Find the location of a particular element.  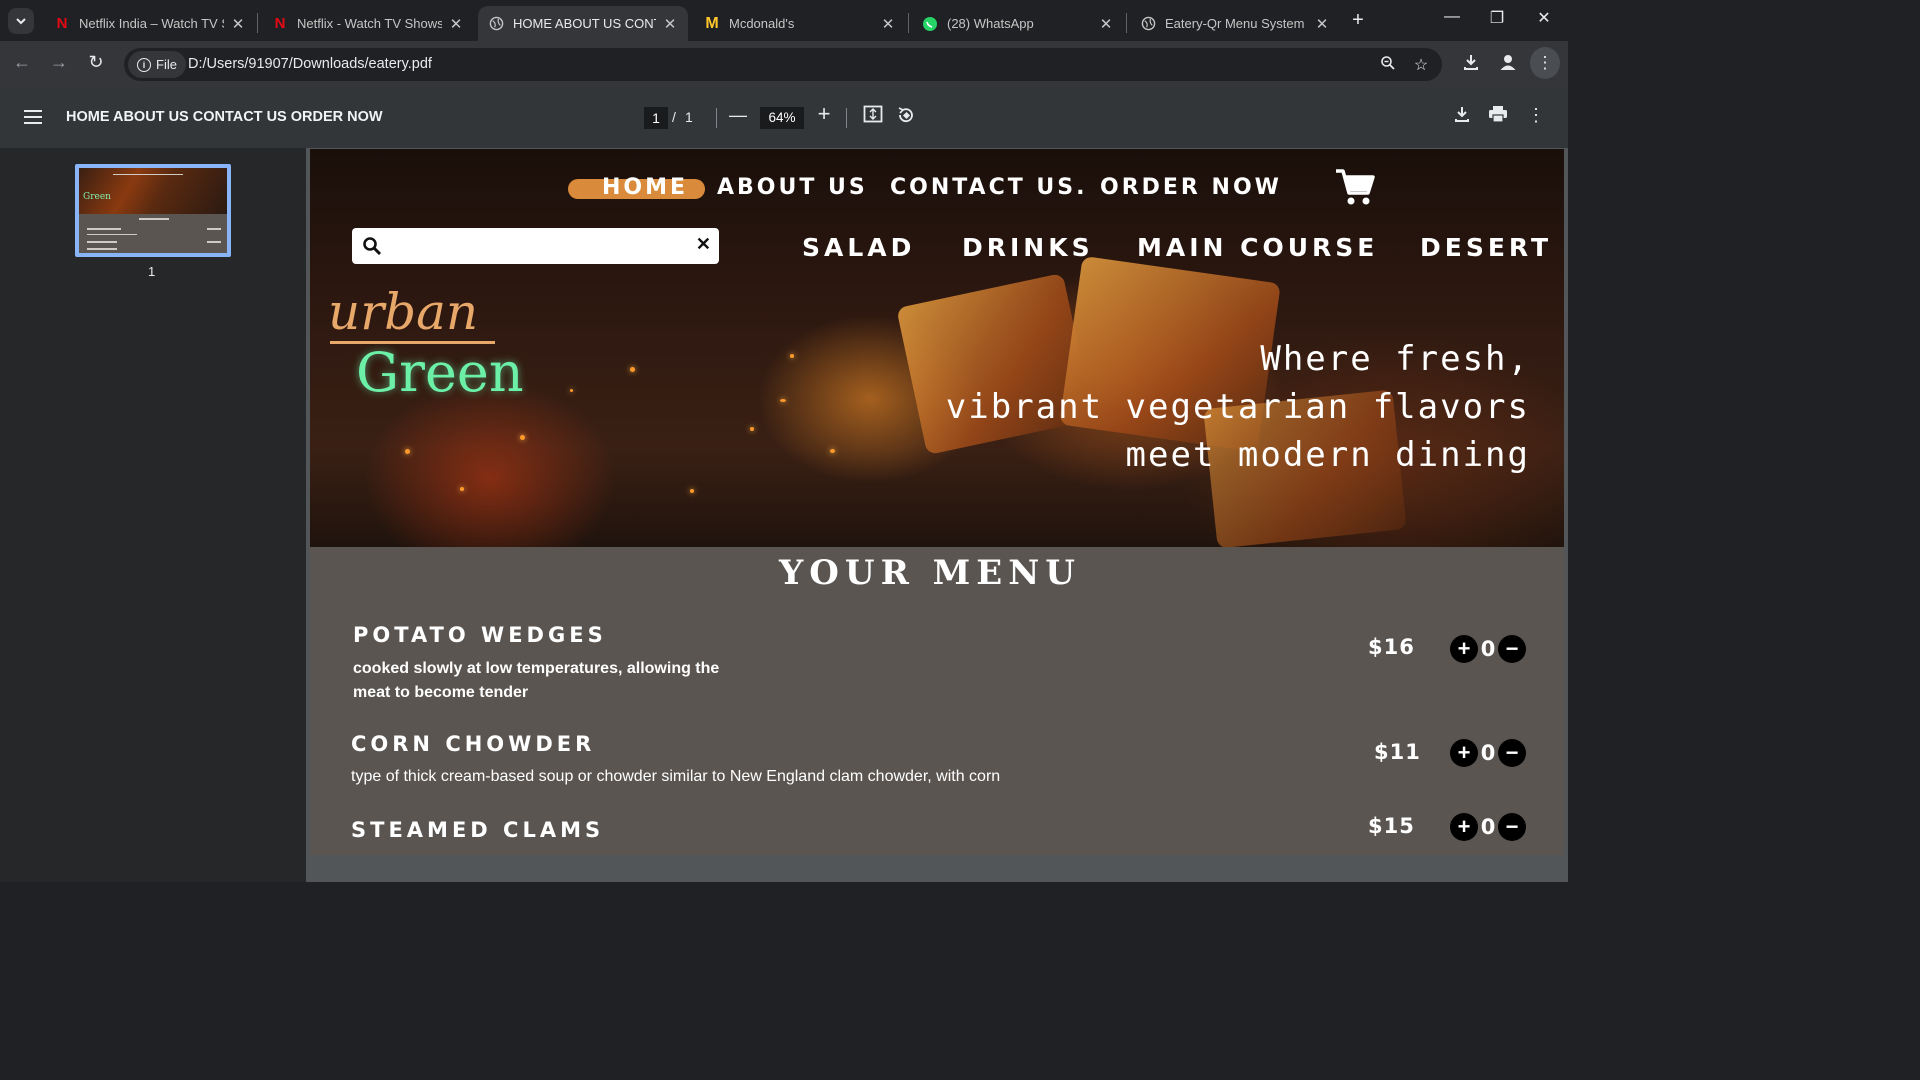

nav-order-link: ORDER NOW is located at coordinates (1191, 187).